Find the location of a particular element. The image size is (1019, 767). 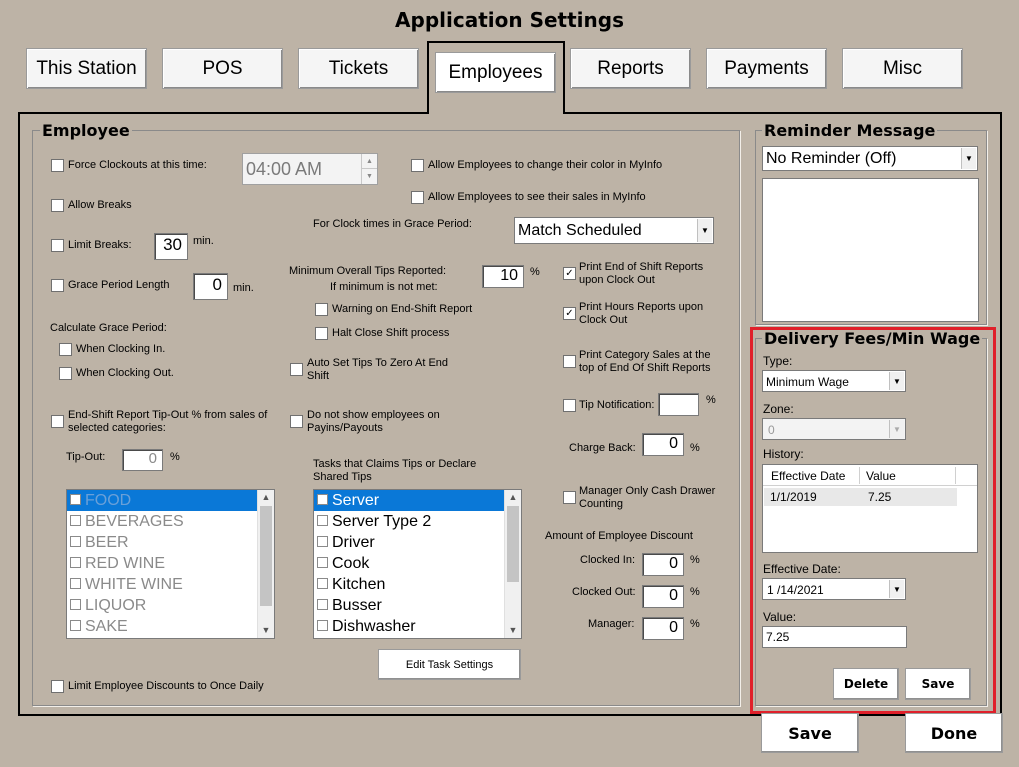

list-item: Kitchen is located at coordinates (417, 584).